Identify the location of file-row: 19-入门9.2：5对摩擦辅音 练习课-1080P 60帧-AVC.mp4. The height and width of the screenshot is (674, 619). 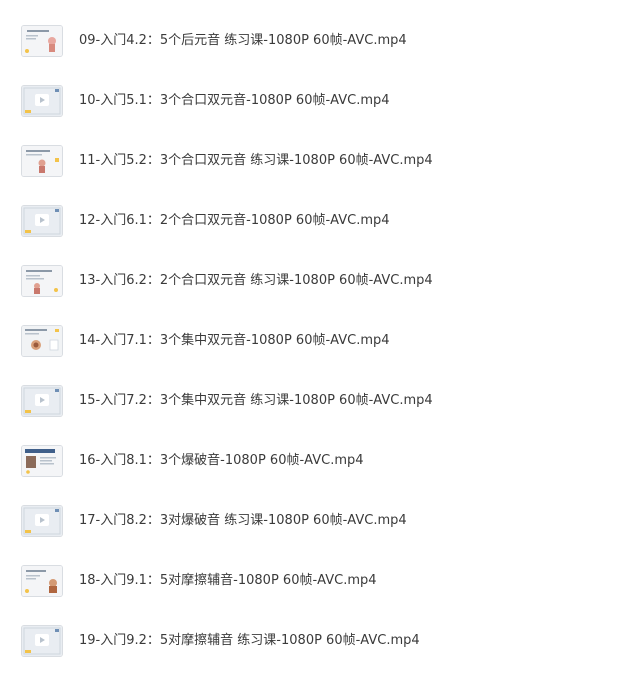
(309, 641).